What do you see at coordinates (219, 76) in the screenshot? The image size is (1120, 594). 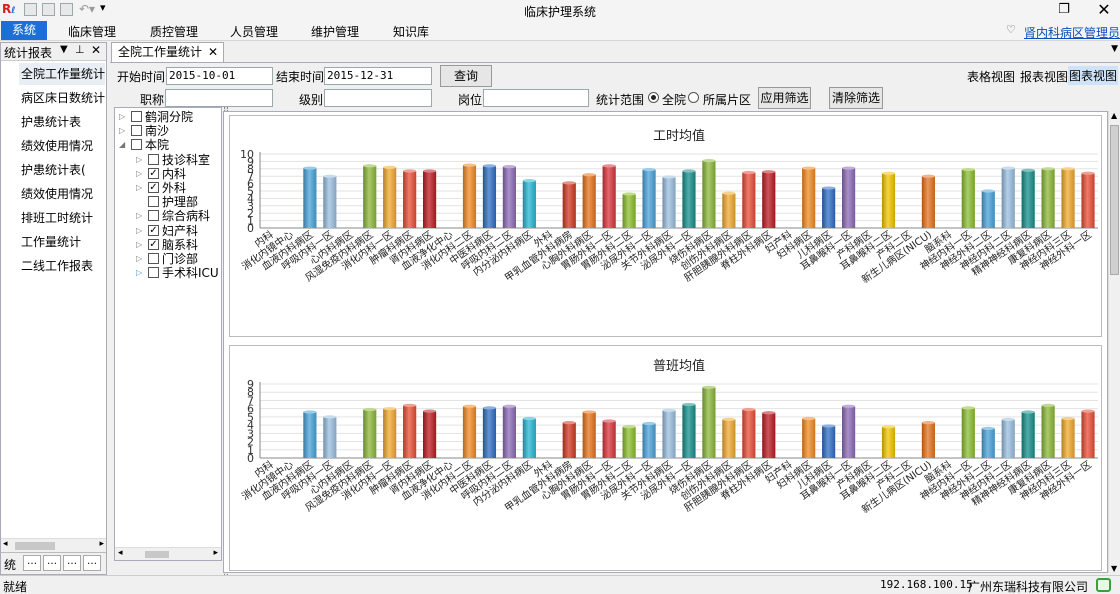 I see `start-time-input: 2015-10-01` at bounding box center [219, 76].